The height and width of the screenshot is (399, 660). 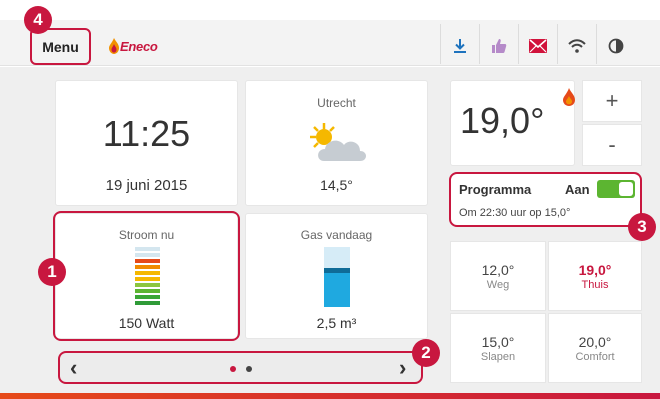 What do you see at coordinates (146, 276) in the screenshot?
I see `power-tile-highlight` at bounding box center [146, 276].